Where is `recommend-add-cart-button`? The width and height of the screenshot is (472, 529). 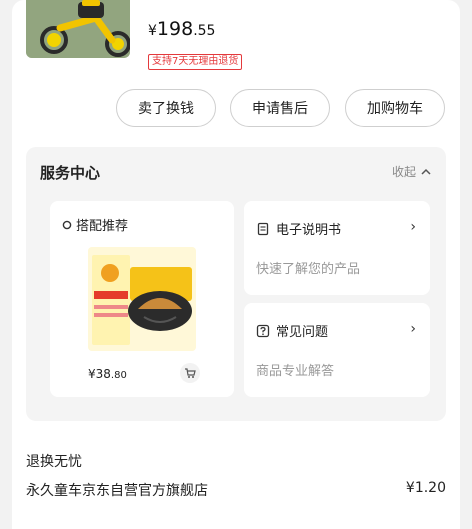 recommend-add-cart-button is located at coordinates (190, 373).